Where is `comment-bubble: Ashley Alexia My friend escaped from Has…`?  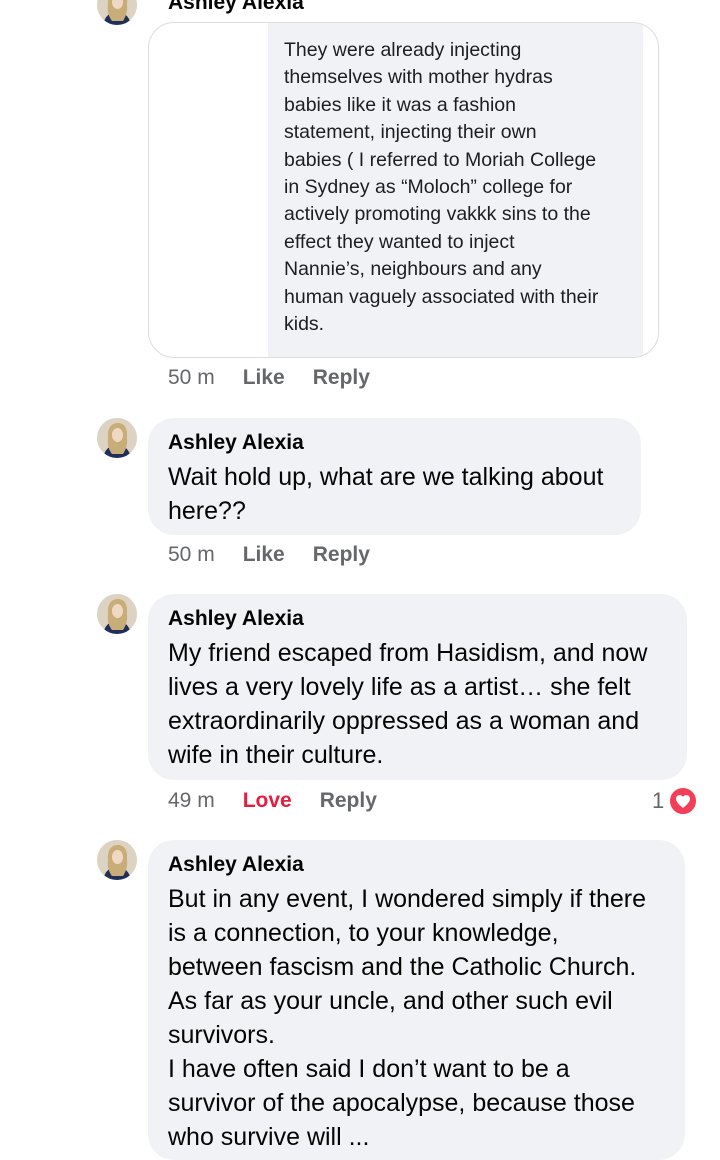
comment-bubble: Ashley Alexia My friend escaped from Has… is located at coordinates (417, 687).